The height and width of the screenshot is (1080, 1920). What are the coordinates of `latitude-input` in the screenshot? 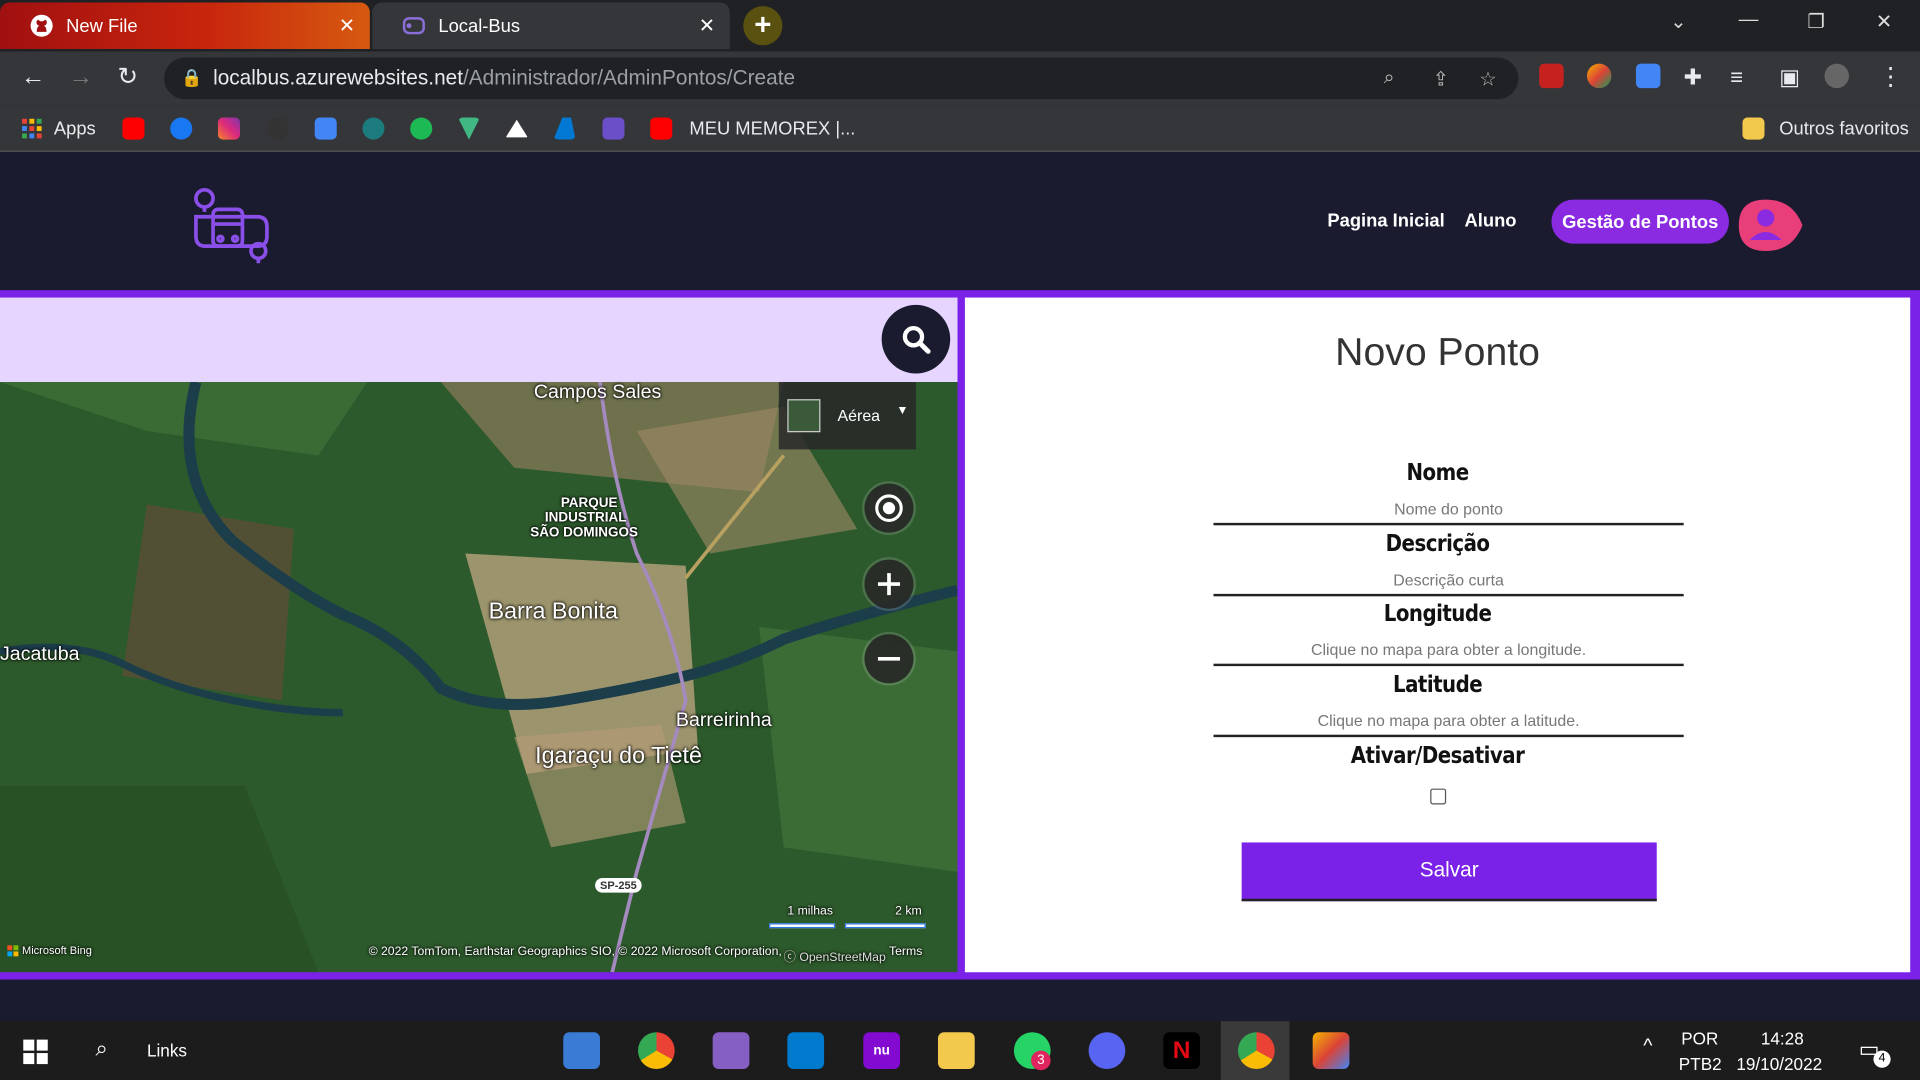 It's located at (1448, 721).